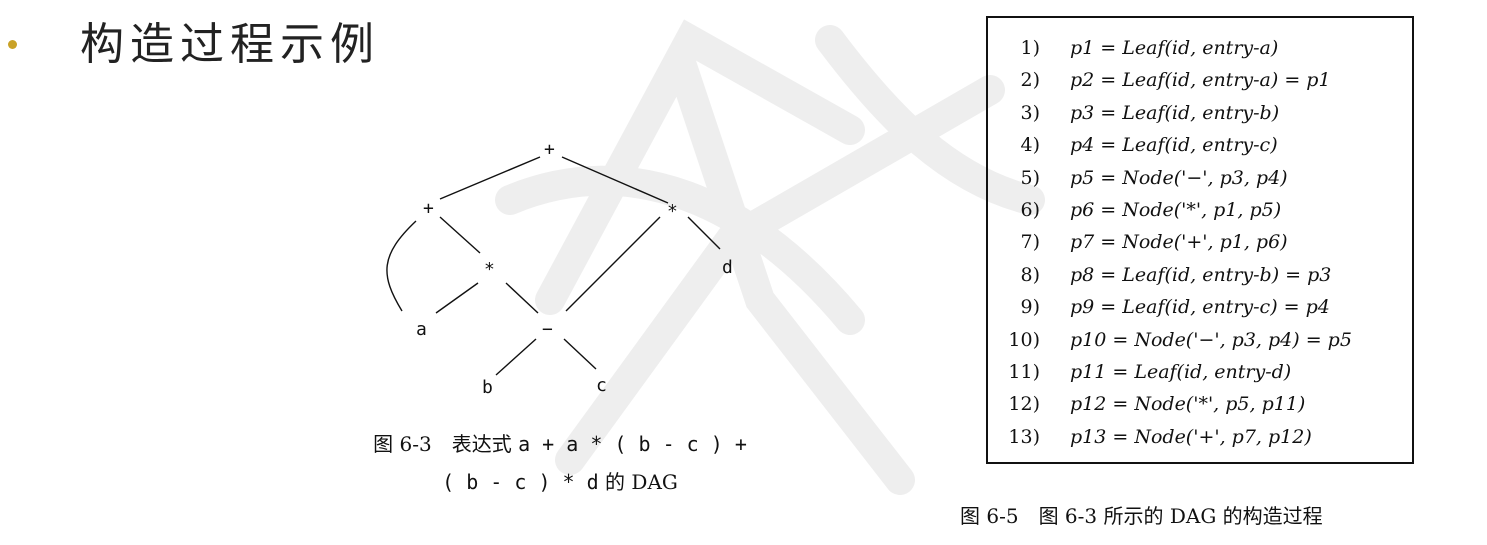  Describe the element at coordinates (230, 44) in the screenshot. I see `slide-title: 构造过程示例` at that location.